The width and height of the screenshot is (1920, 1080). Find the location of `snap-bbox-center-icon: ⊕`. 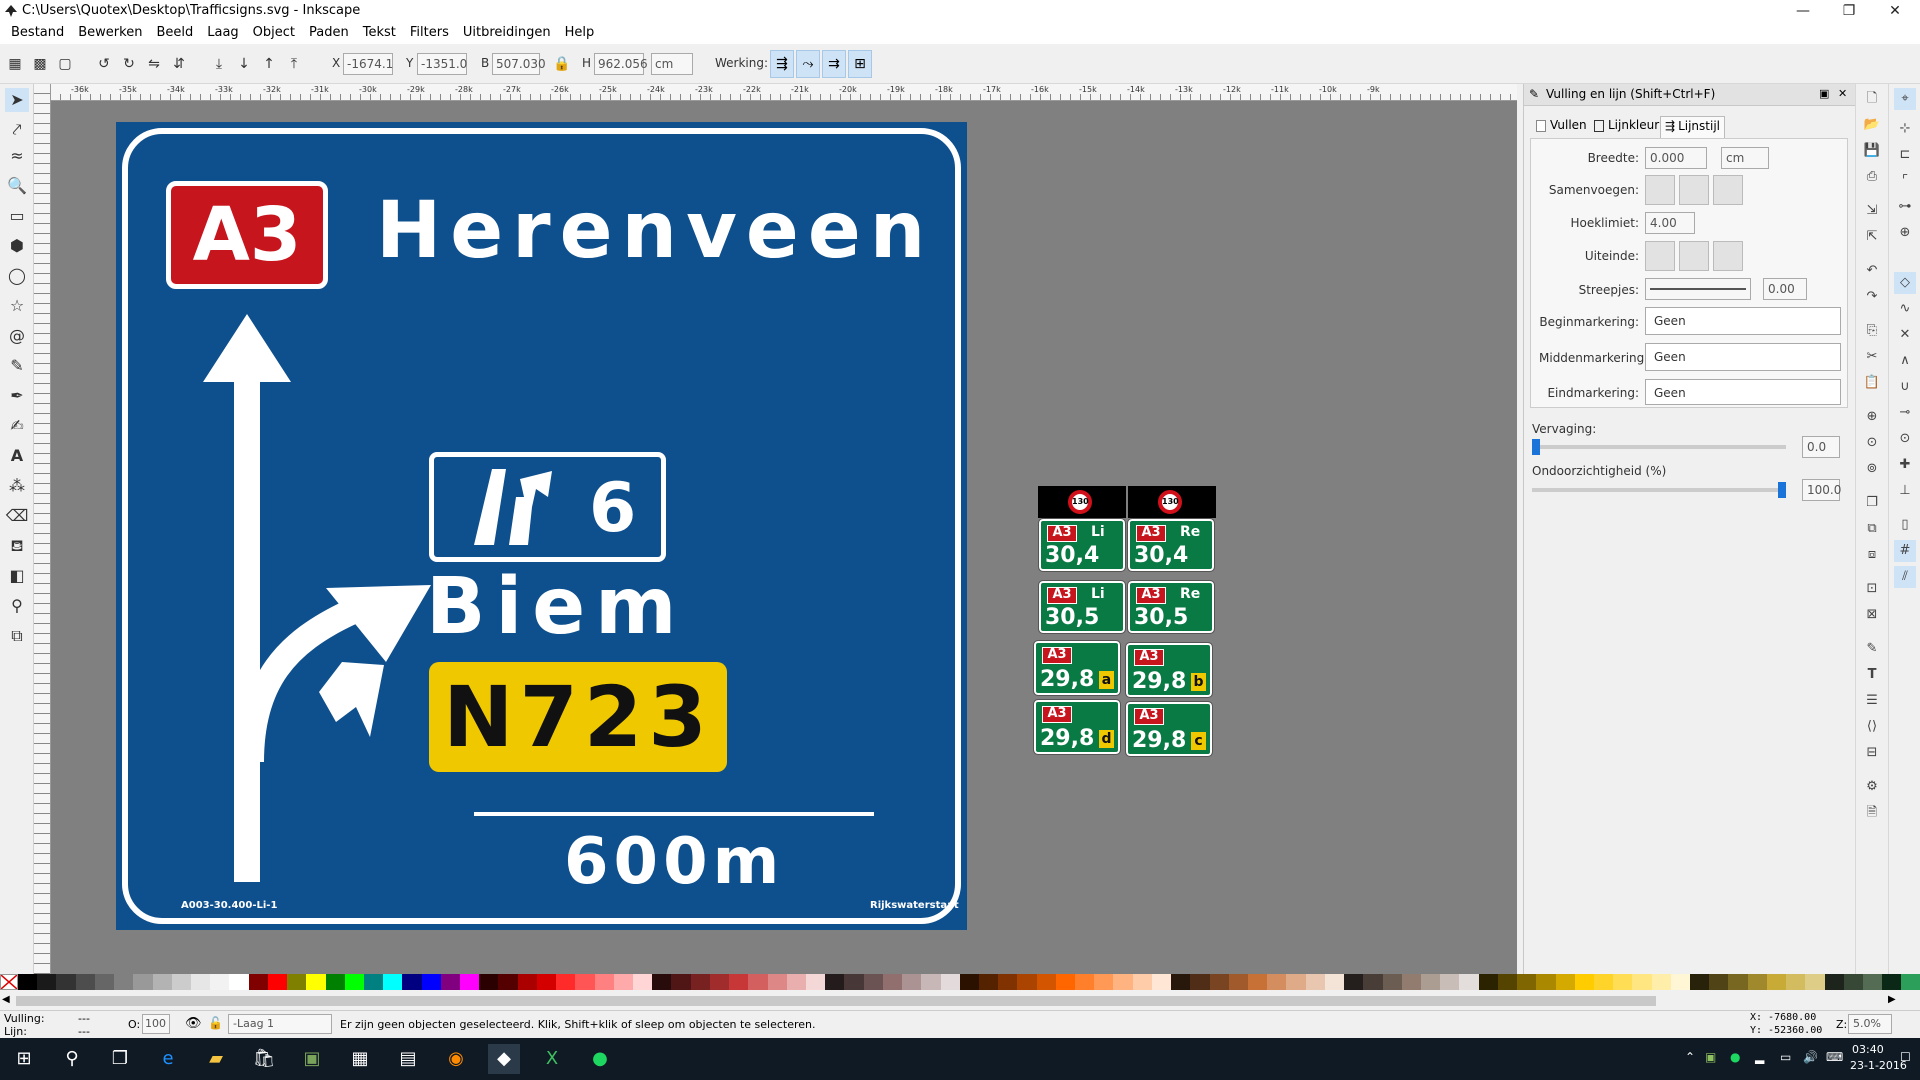

snap-bbox-center-icon: ⊕ is located at coordinates (1905, 233).